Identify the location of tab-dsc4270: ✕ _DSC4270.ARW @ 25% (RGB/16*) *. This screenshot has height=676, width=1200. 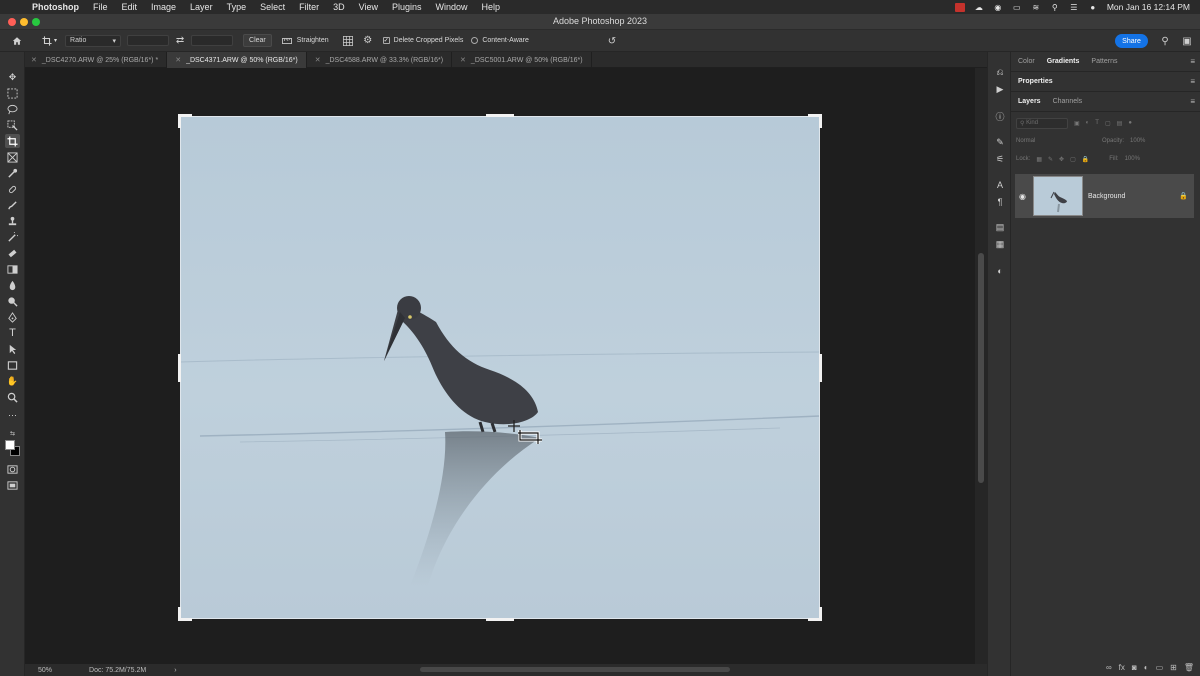
(96, 60).